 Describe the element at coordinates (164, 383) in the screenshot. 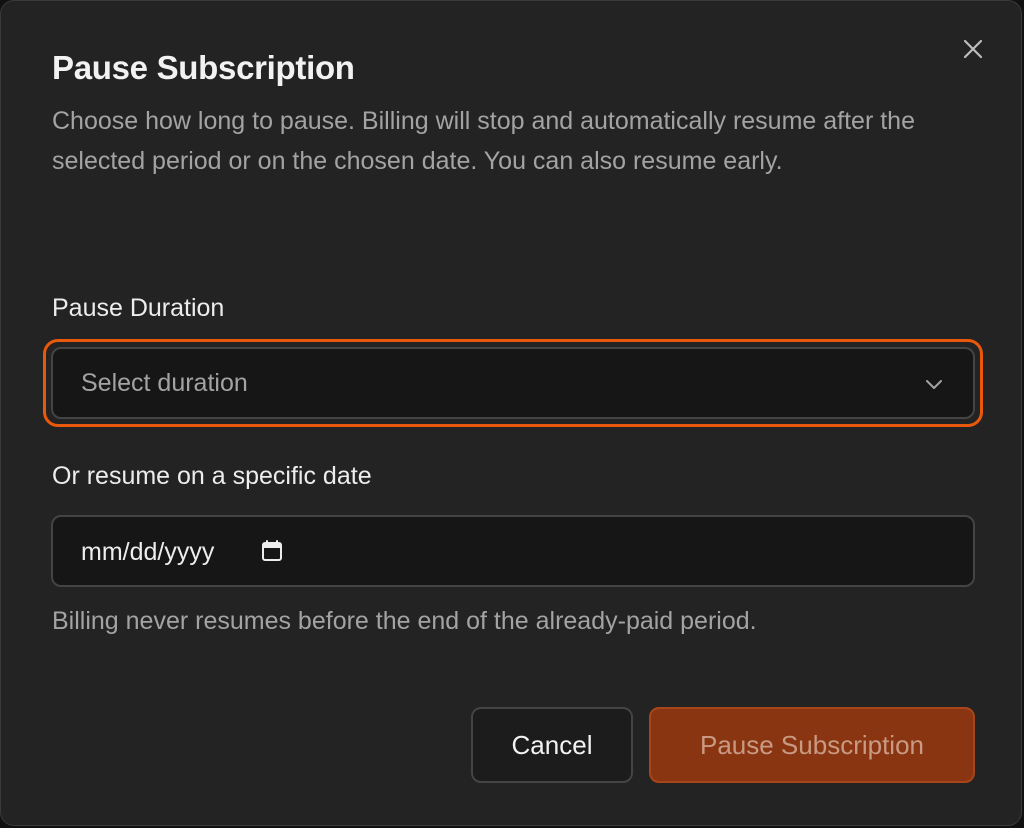

I see `duration-select-value: Select duration` at that location.